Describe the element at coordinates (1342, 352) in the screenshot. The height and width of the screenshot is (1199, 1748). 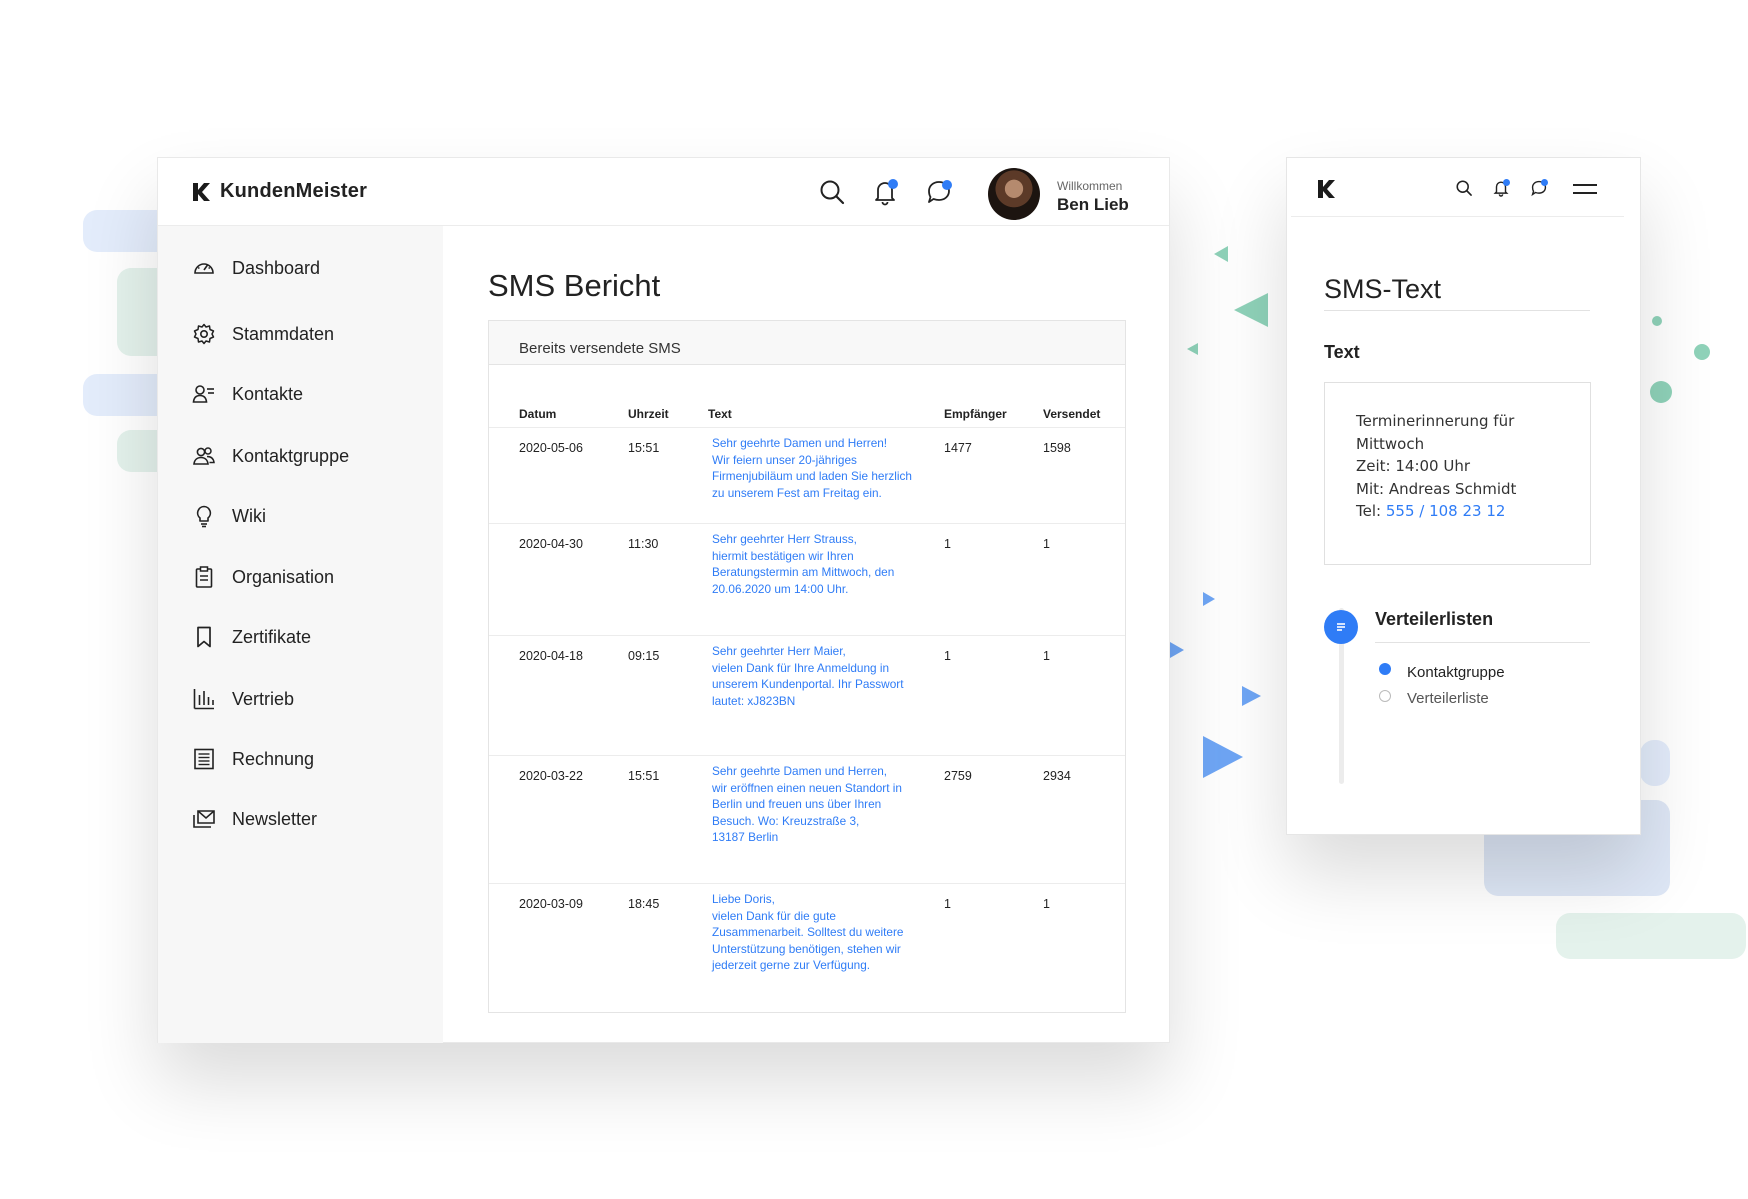
I see `text-heading: Text` at that location.